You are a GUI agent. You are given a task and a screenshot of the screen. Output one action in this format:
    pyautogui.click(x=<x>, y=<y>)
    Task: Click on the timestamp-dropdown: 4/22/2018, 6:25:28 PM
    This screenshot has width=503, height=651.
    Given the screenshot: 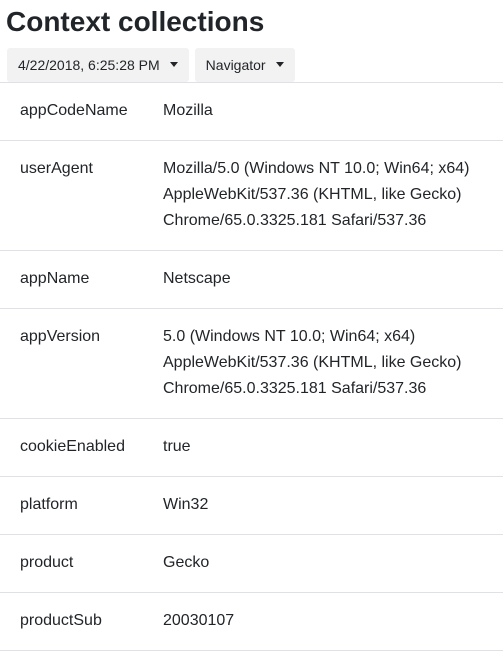 What is the action you would take?
    pyautogui.click(x=98, y=65)
    